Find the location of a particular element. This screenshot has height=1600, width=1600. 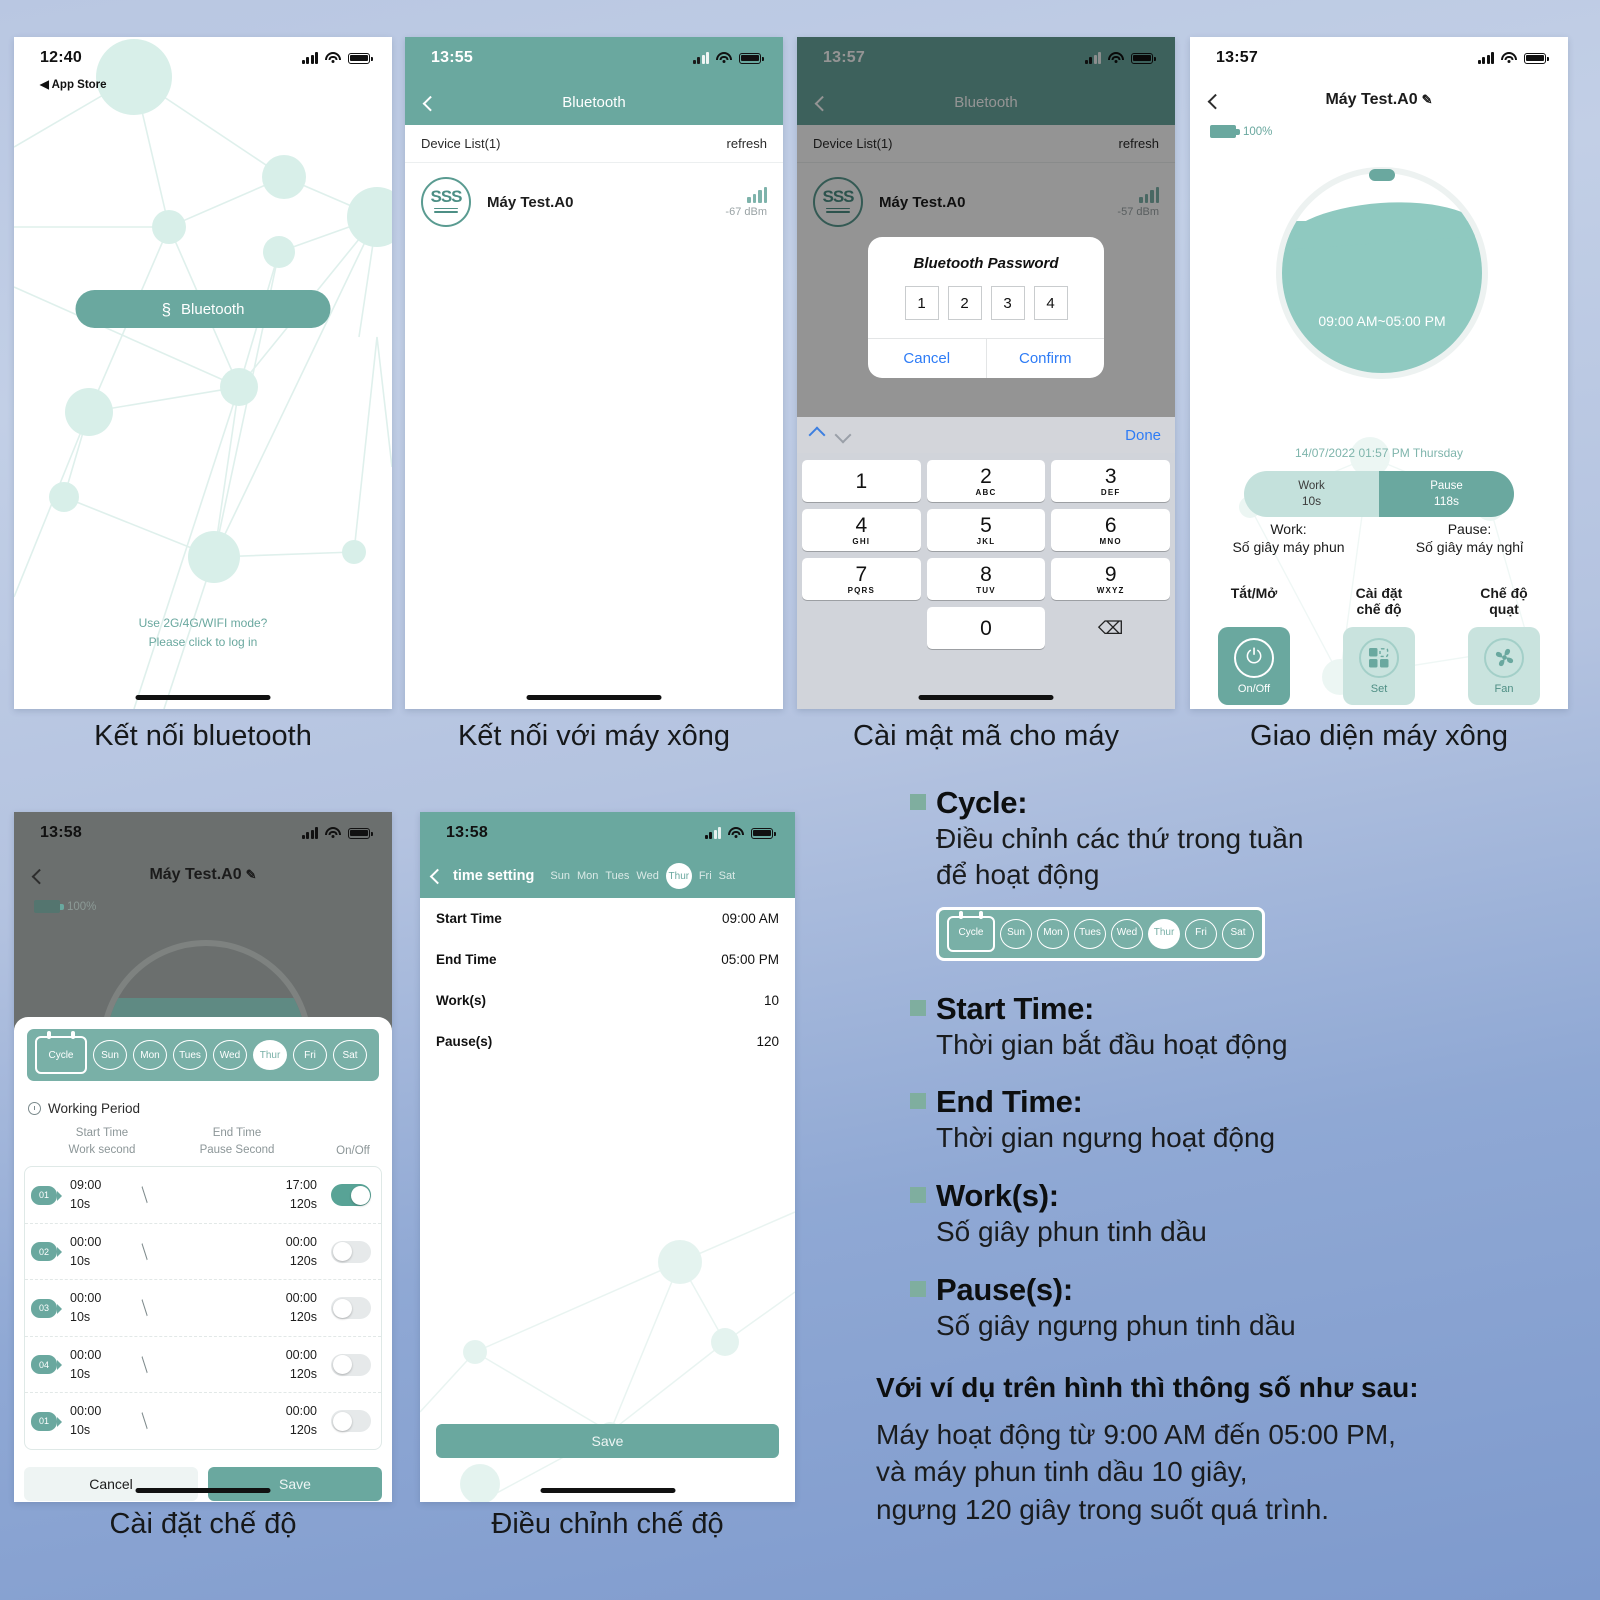

key-letters: DEF is located at coordinates (1110, 492).